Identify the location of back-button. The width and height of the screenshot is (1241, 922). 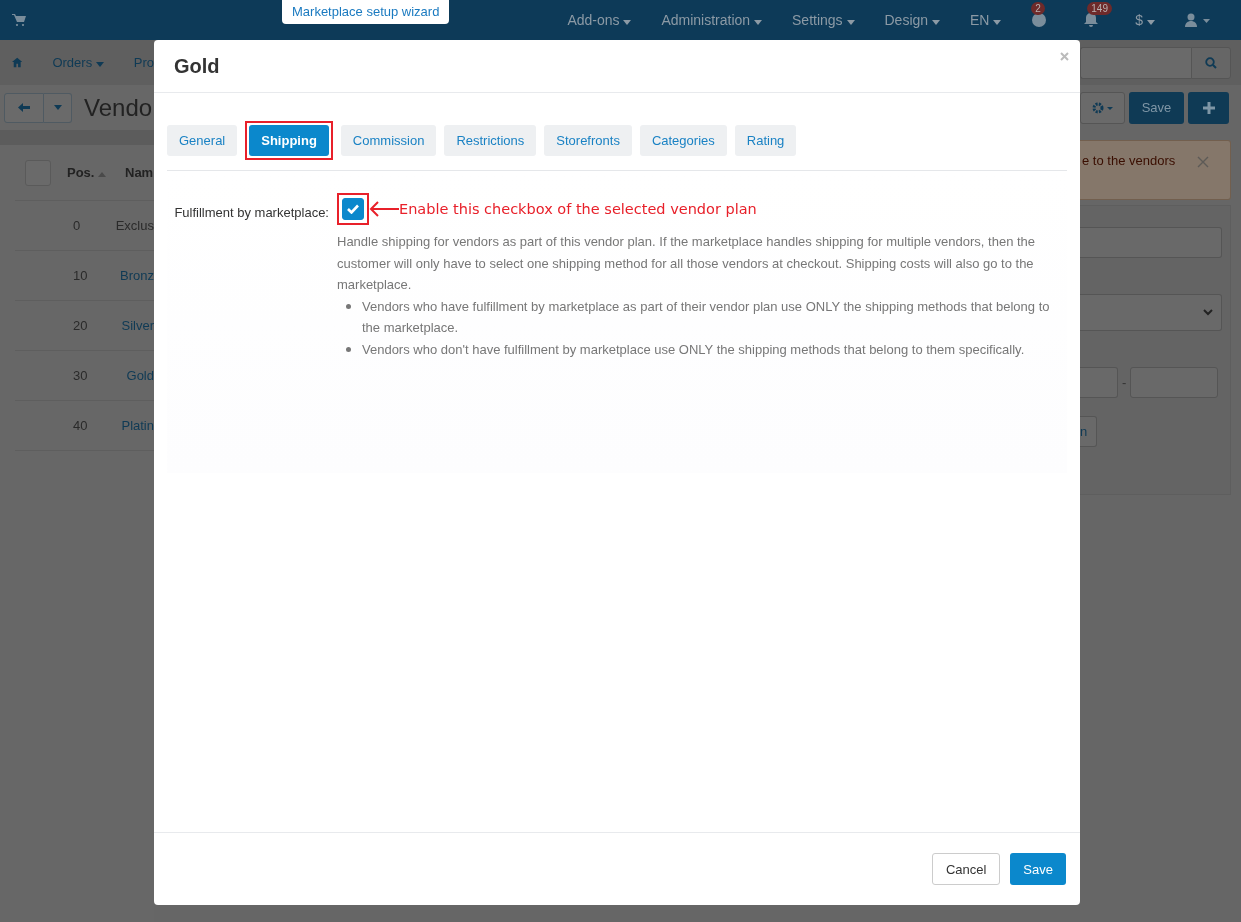
(24, 107).